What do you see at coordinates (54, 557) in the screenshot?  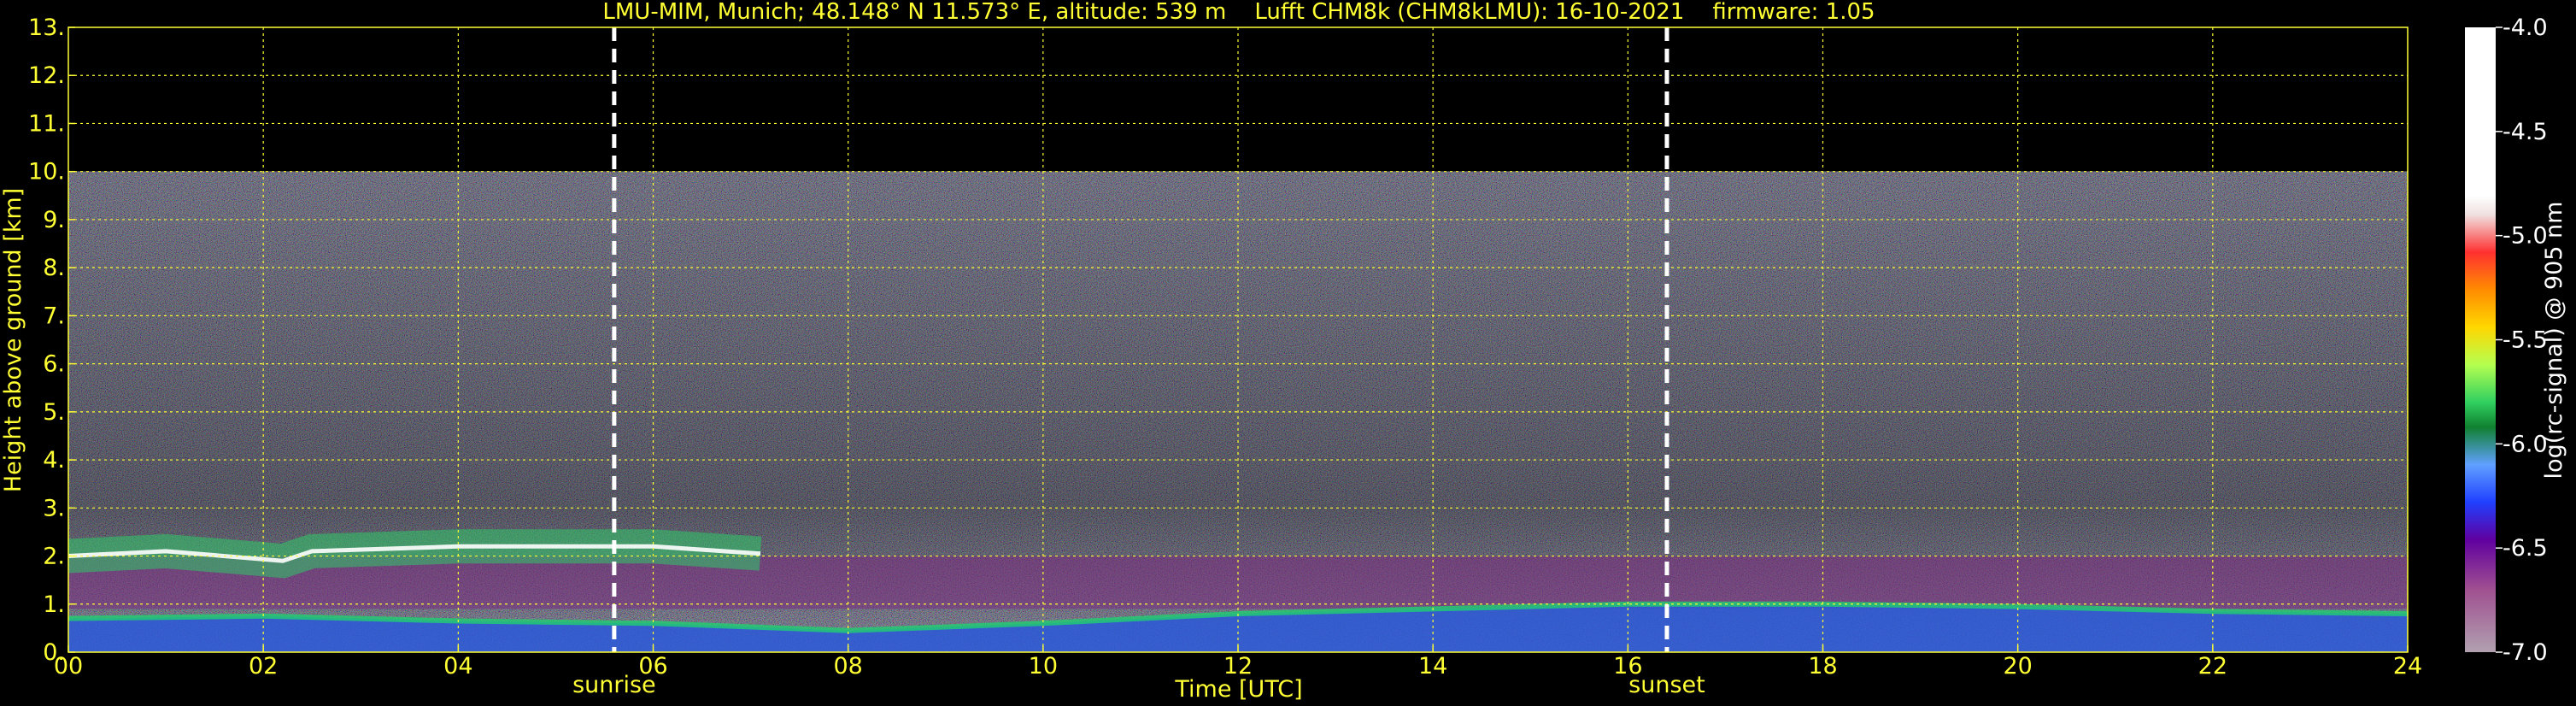 I see `y-tick-label: 2.` at bounding box center [54, 557].